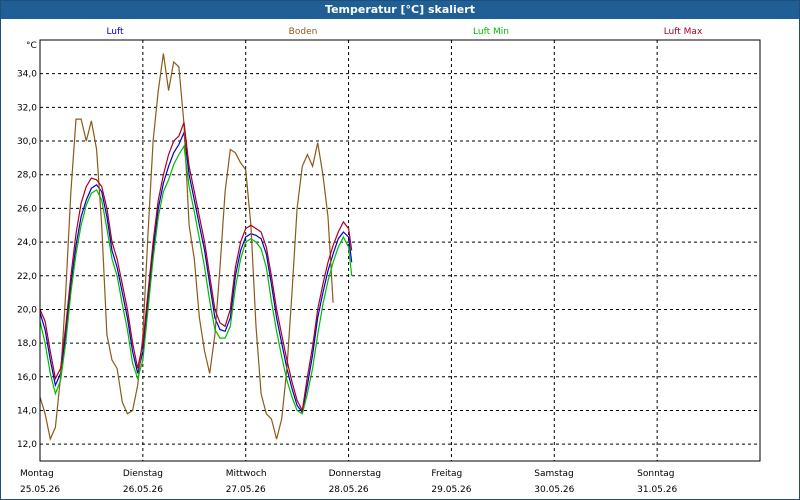 The height and width of the screenshot is (500, 800). What do you see at coordinates (683, 32) in the screenshot?
I see `legend-entry: Luft Max` at bounding box center [683, 32].